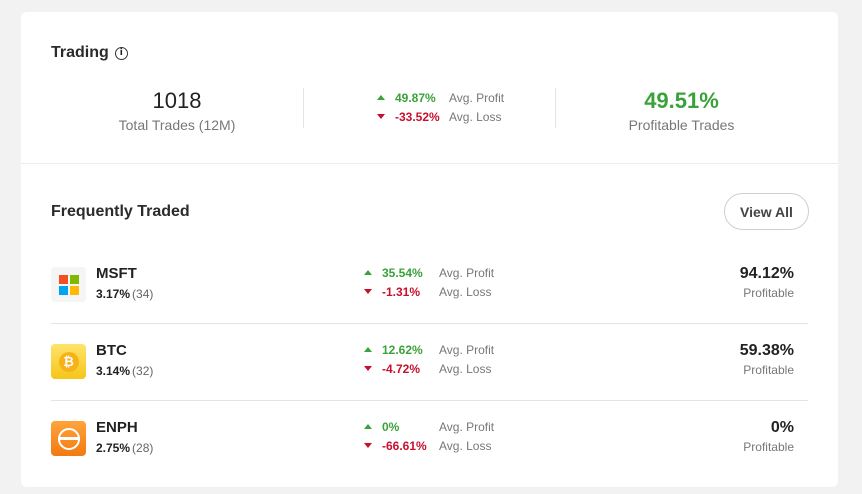  I want to click on total-trades-stat: 1018 Total Trades (12M), so click(177, 120).